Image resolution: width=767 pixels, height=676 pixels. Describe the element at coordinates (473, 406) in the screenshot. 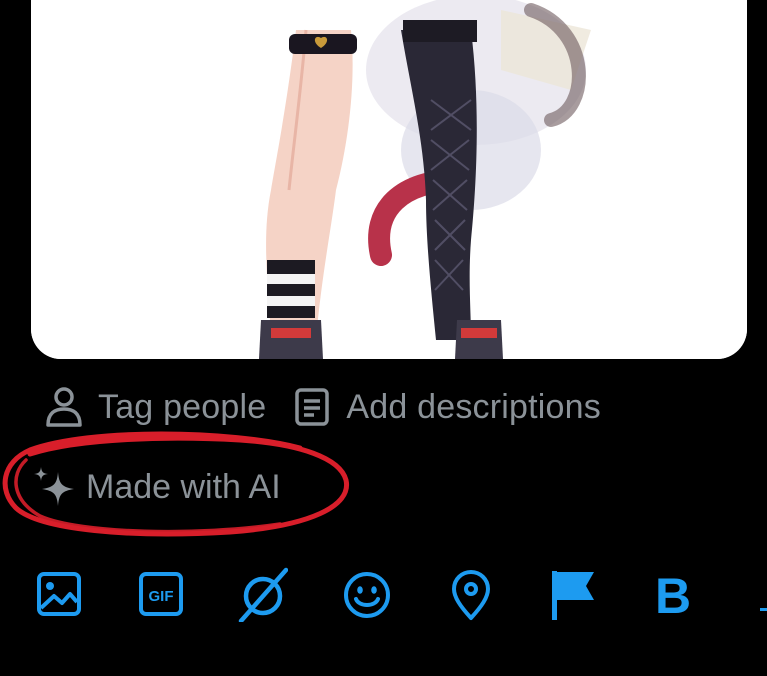

I see `add-descriptions-label: Add descriptions` at that location.